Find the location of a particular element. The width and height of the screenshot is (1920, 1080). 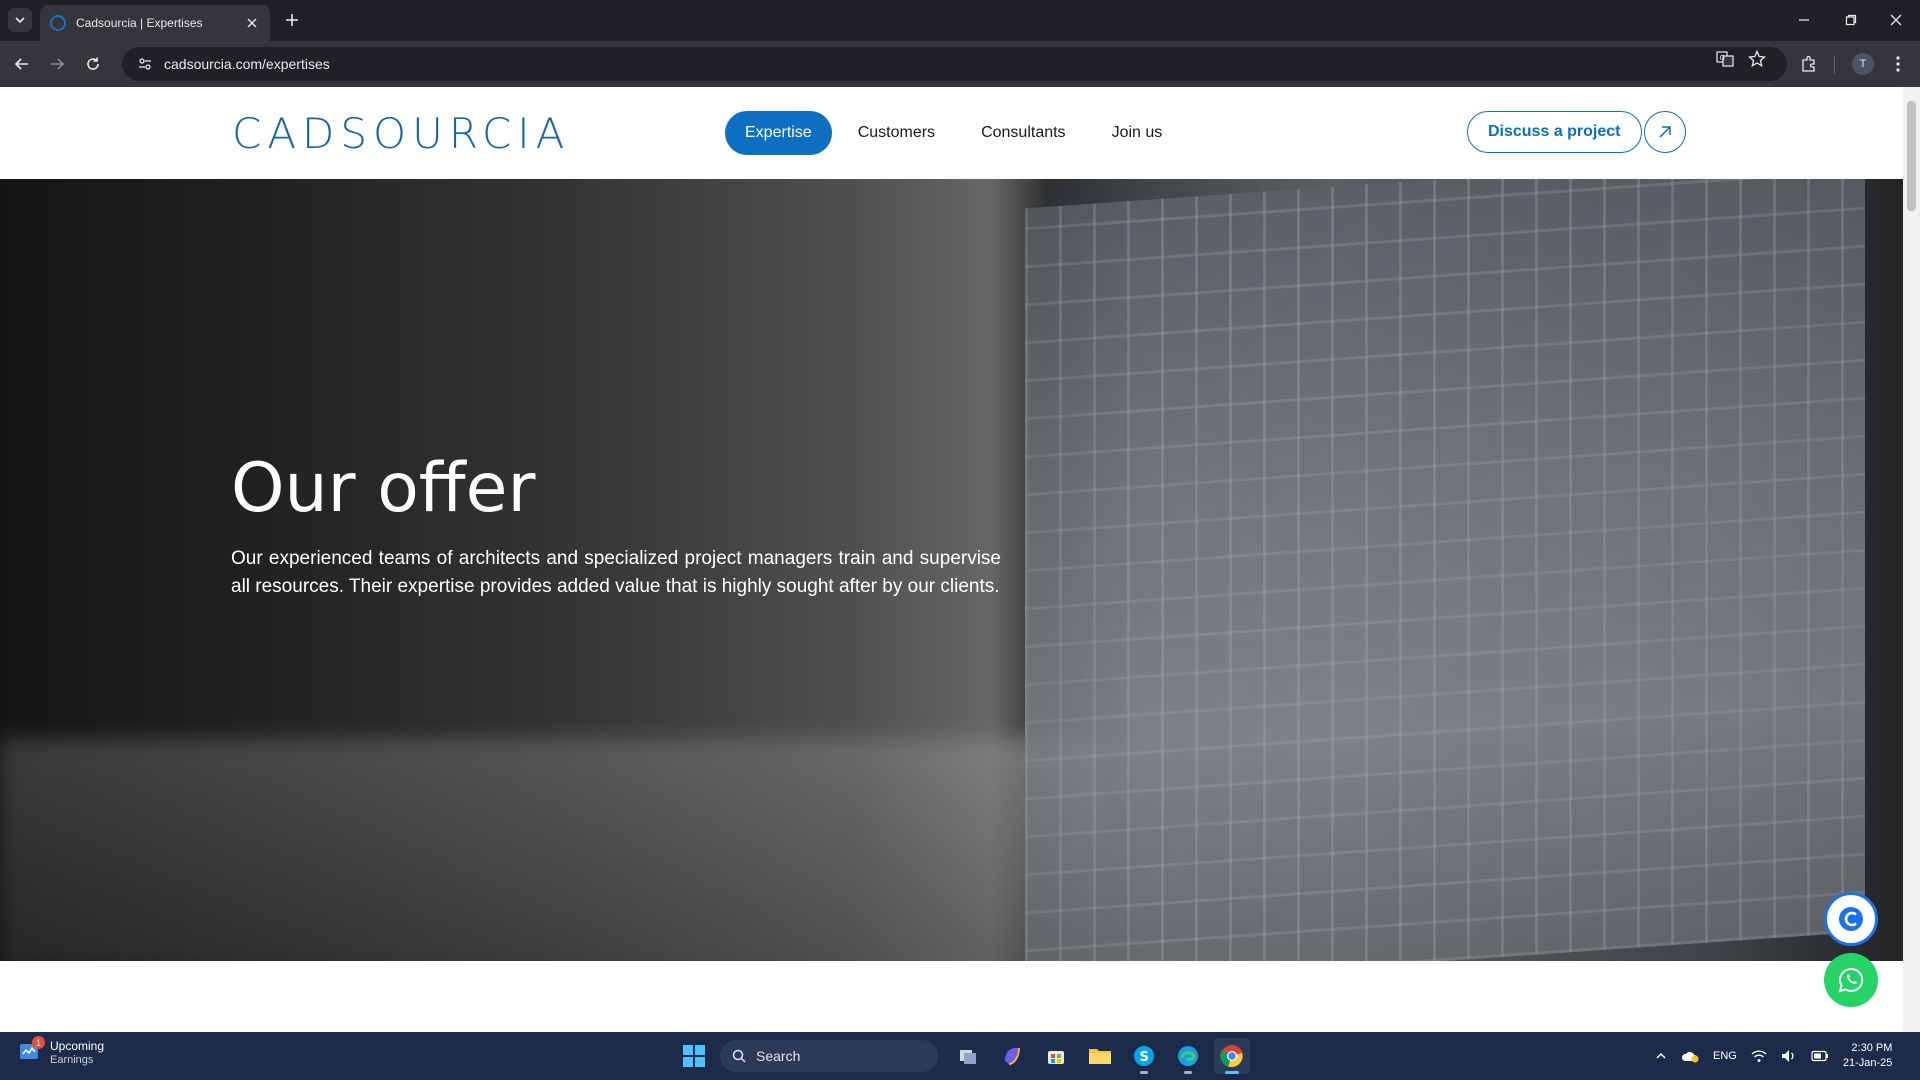

copilot-button is located at coordinates (1012, 1056).